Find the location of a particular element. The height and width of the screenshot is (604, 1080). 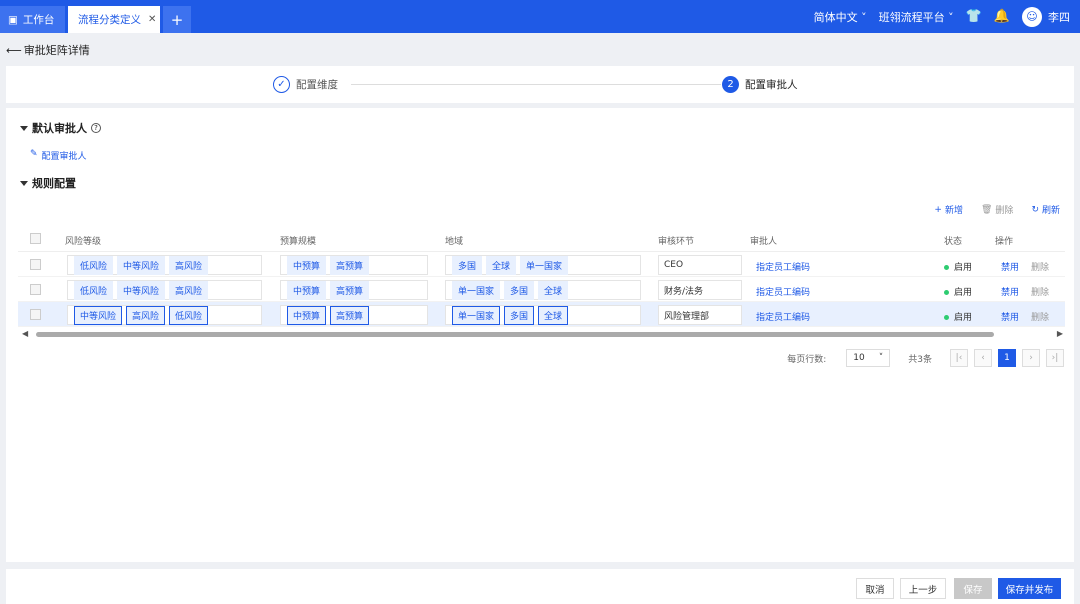

rows-per-page-select: 10 ˅ is located at coordinates (868, 358).